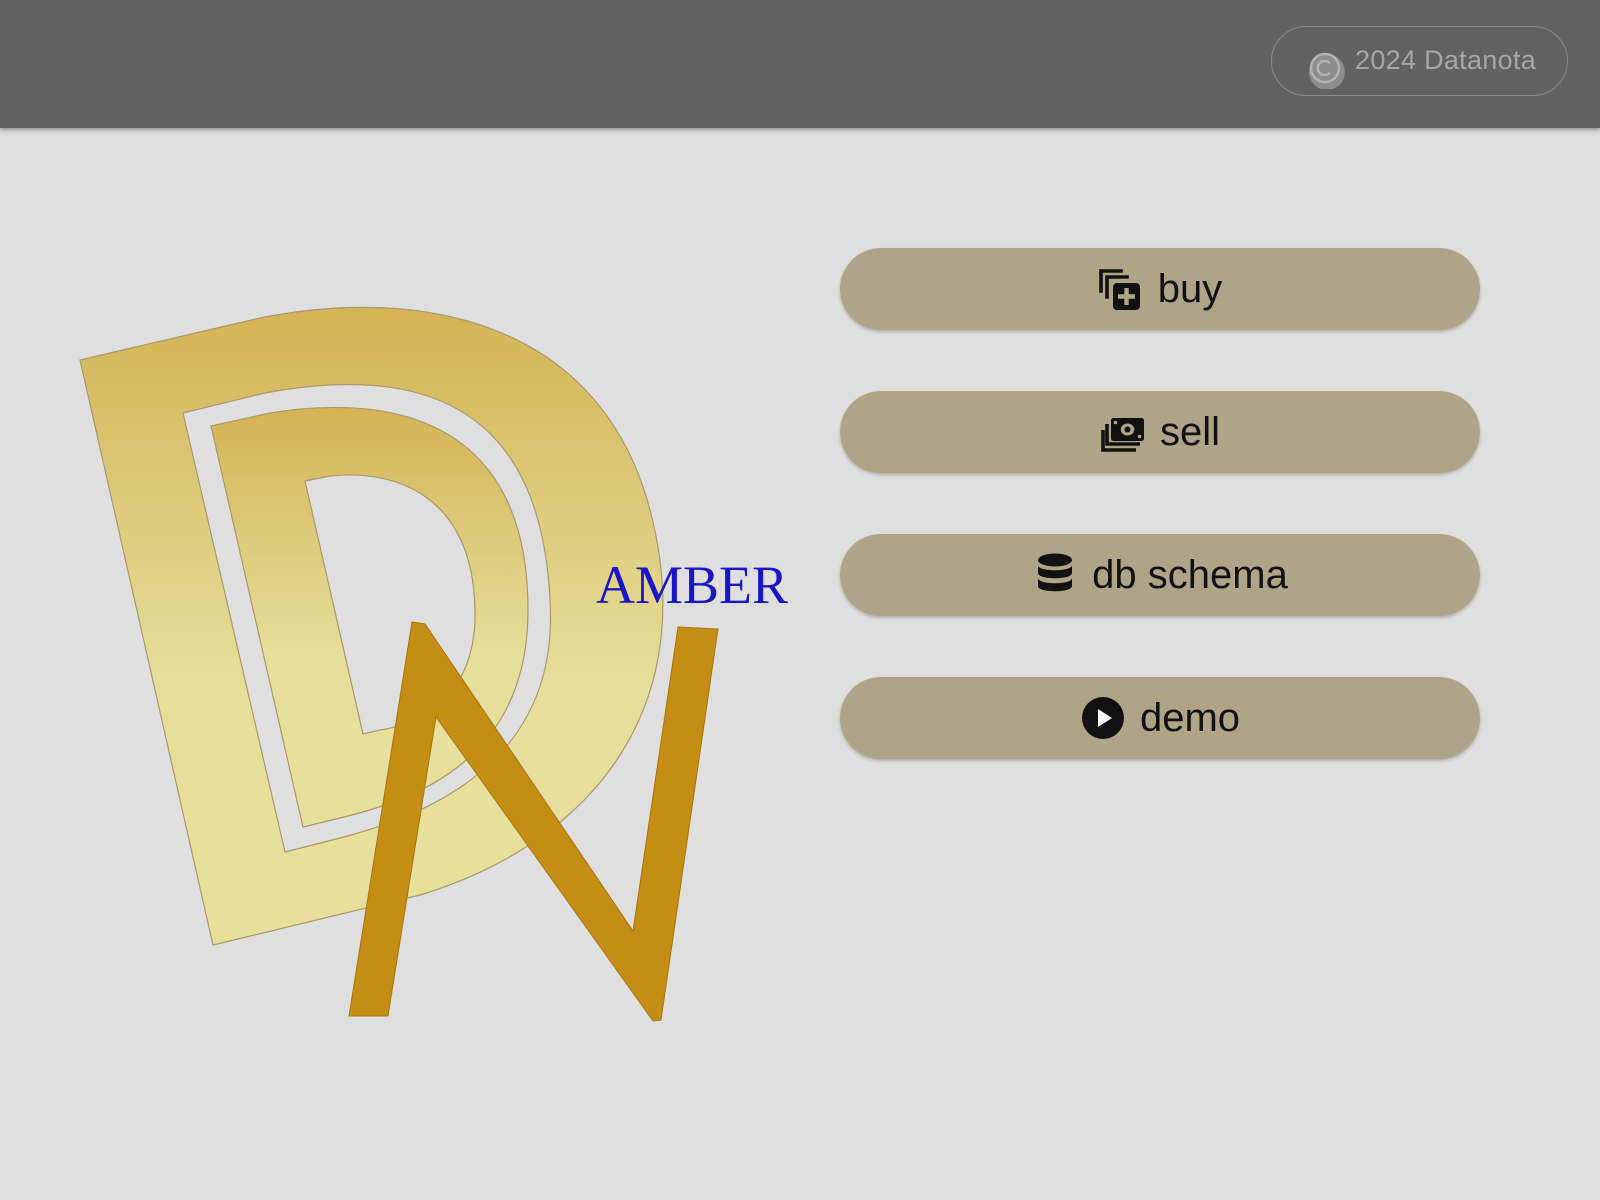 This screenshot has width=1600, height=1200. I want to click on buy-button: buy, so click(1160, 289).